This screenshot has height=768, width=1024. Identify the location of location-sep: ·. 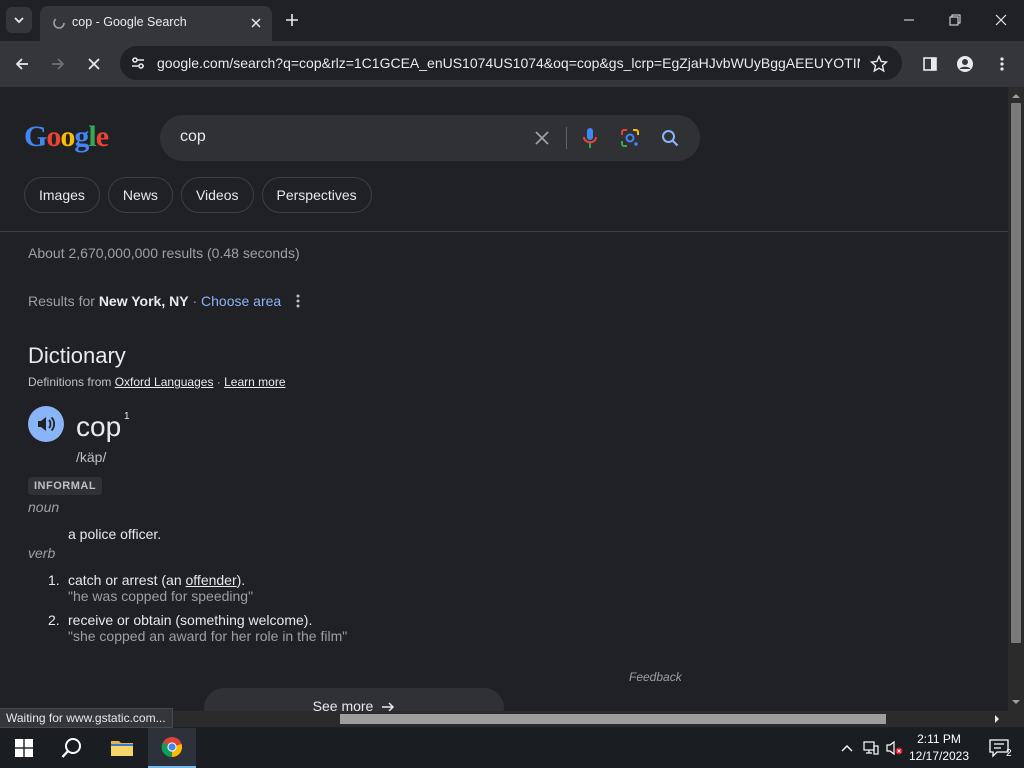
(195, 301).